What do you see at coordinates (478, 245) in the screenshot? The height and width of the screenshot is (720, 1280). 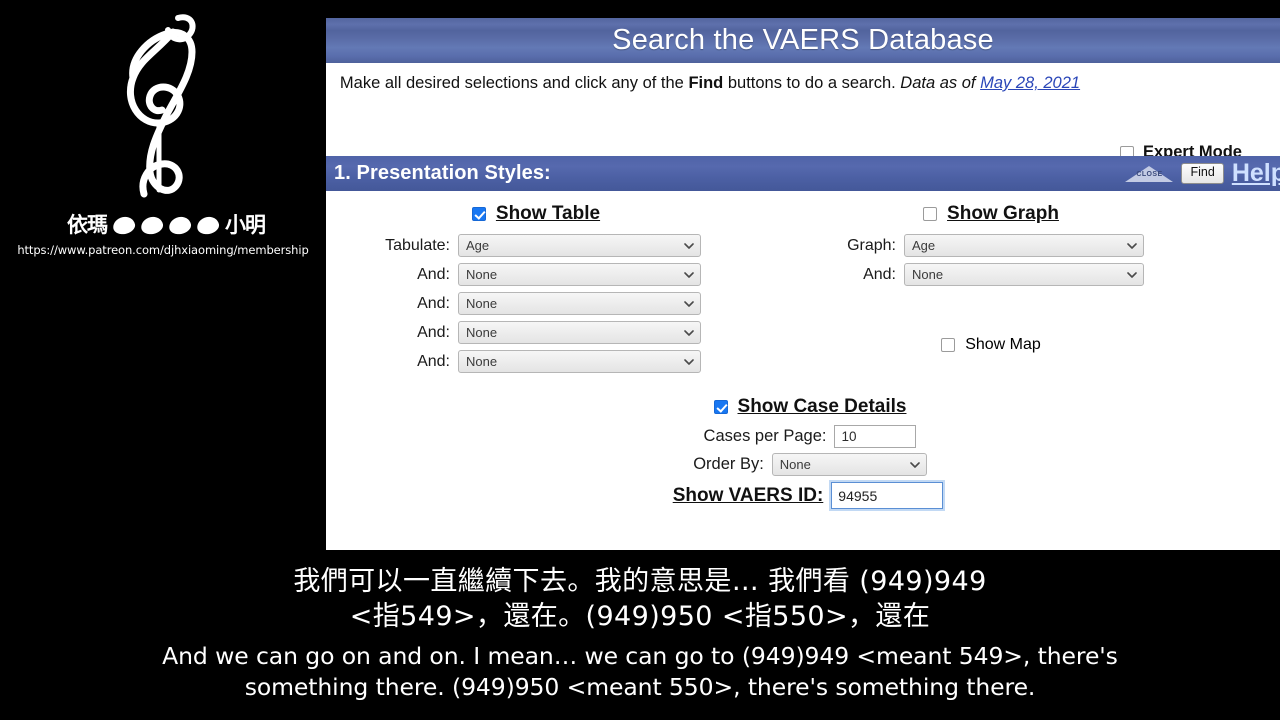 I see `tabulate-select-value: Age` at bounding box center [478, 245].